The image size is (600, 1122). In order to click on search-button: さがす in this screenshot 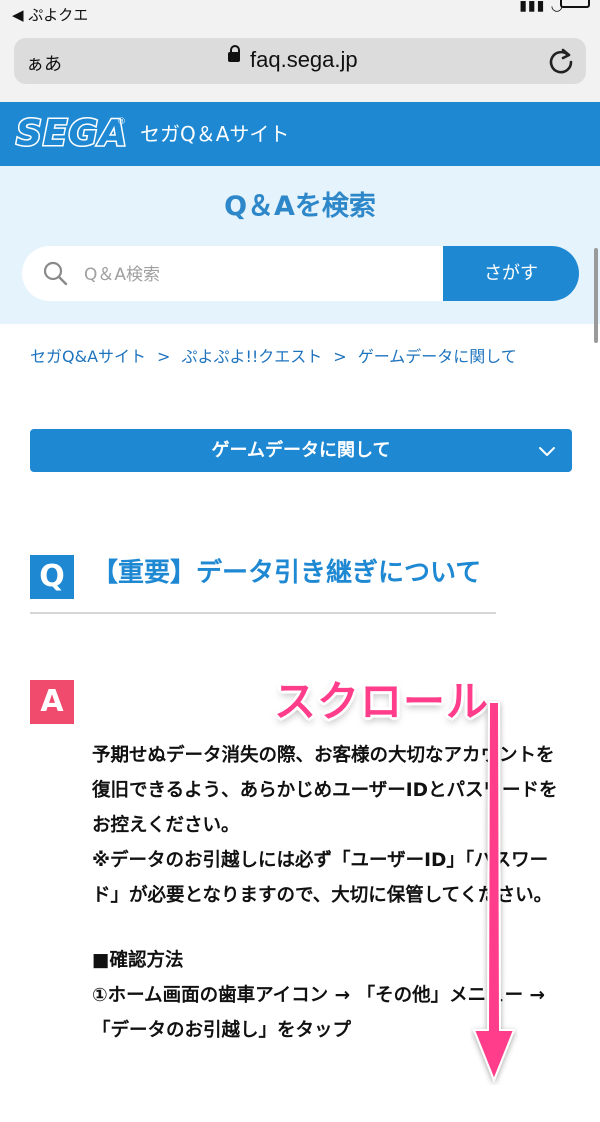, I will do `click(511, 273)`.